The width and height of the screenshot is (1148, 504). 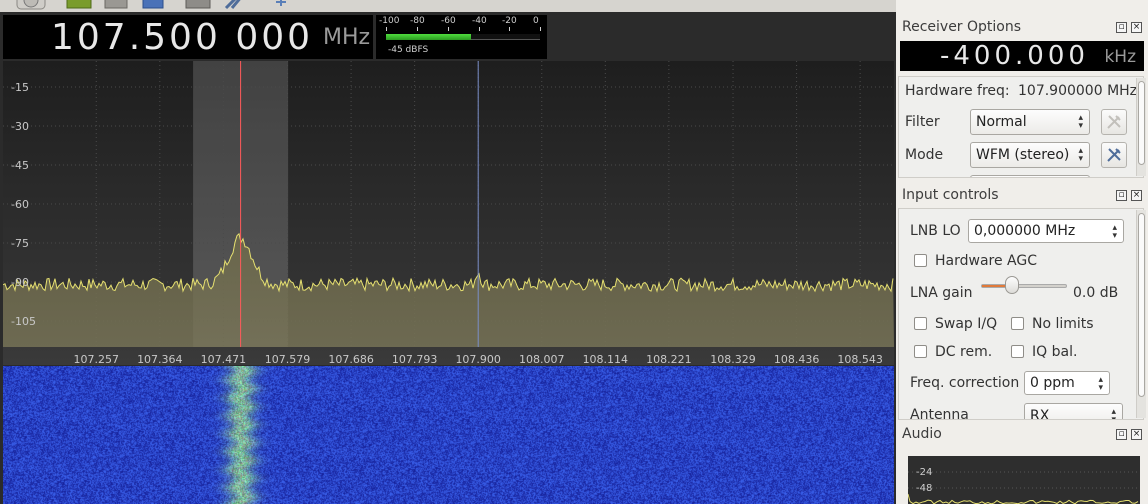 I want to click on audio-plot-background, so click(x=1024, y=480).